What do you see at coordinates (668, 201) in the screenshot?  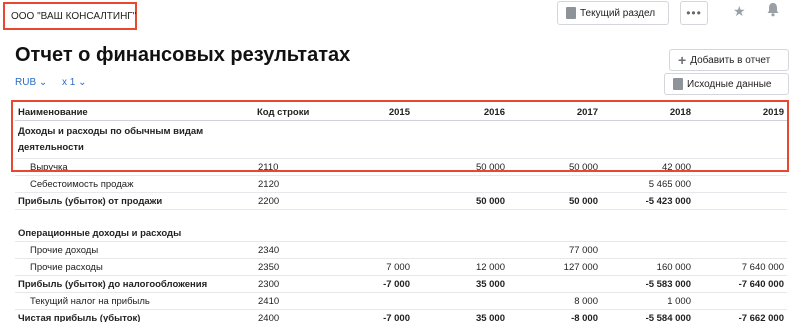 I see `row-value-2018: -5 423 000` at bounding box center [668, 201].